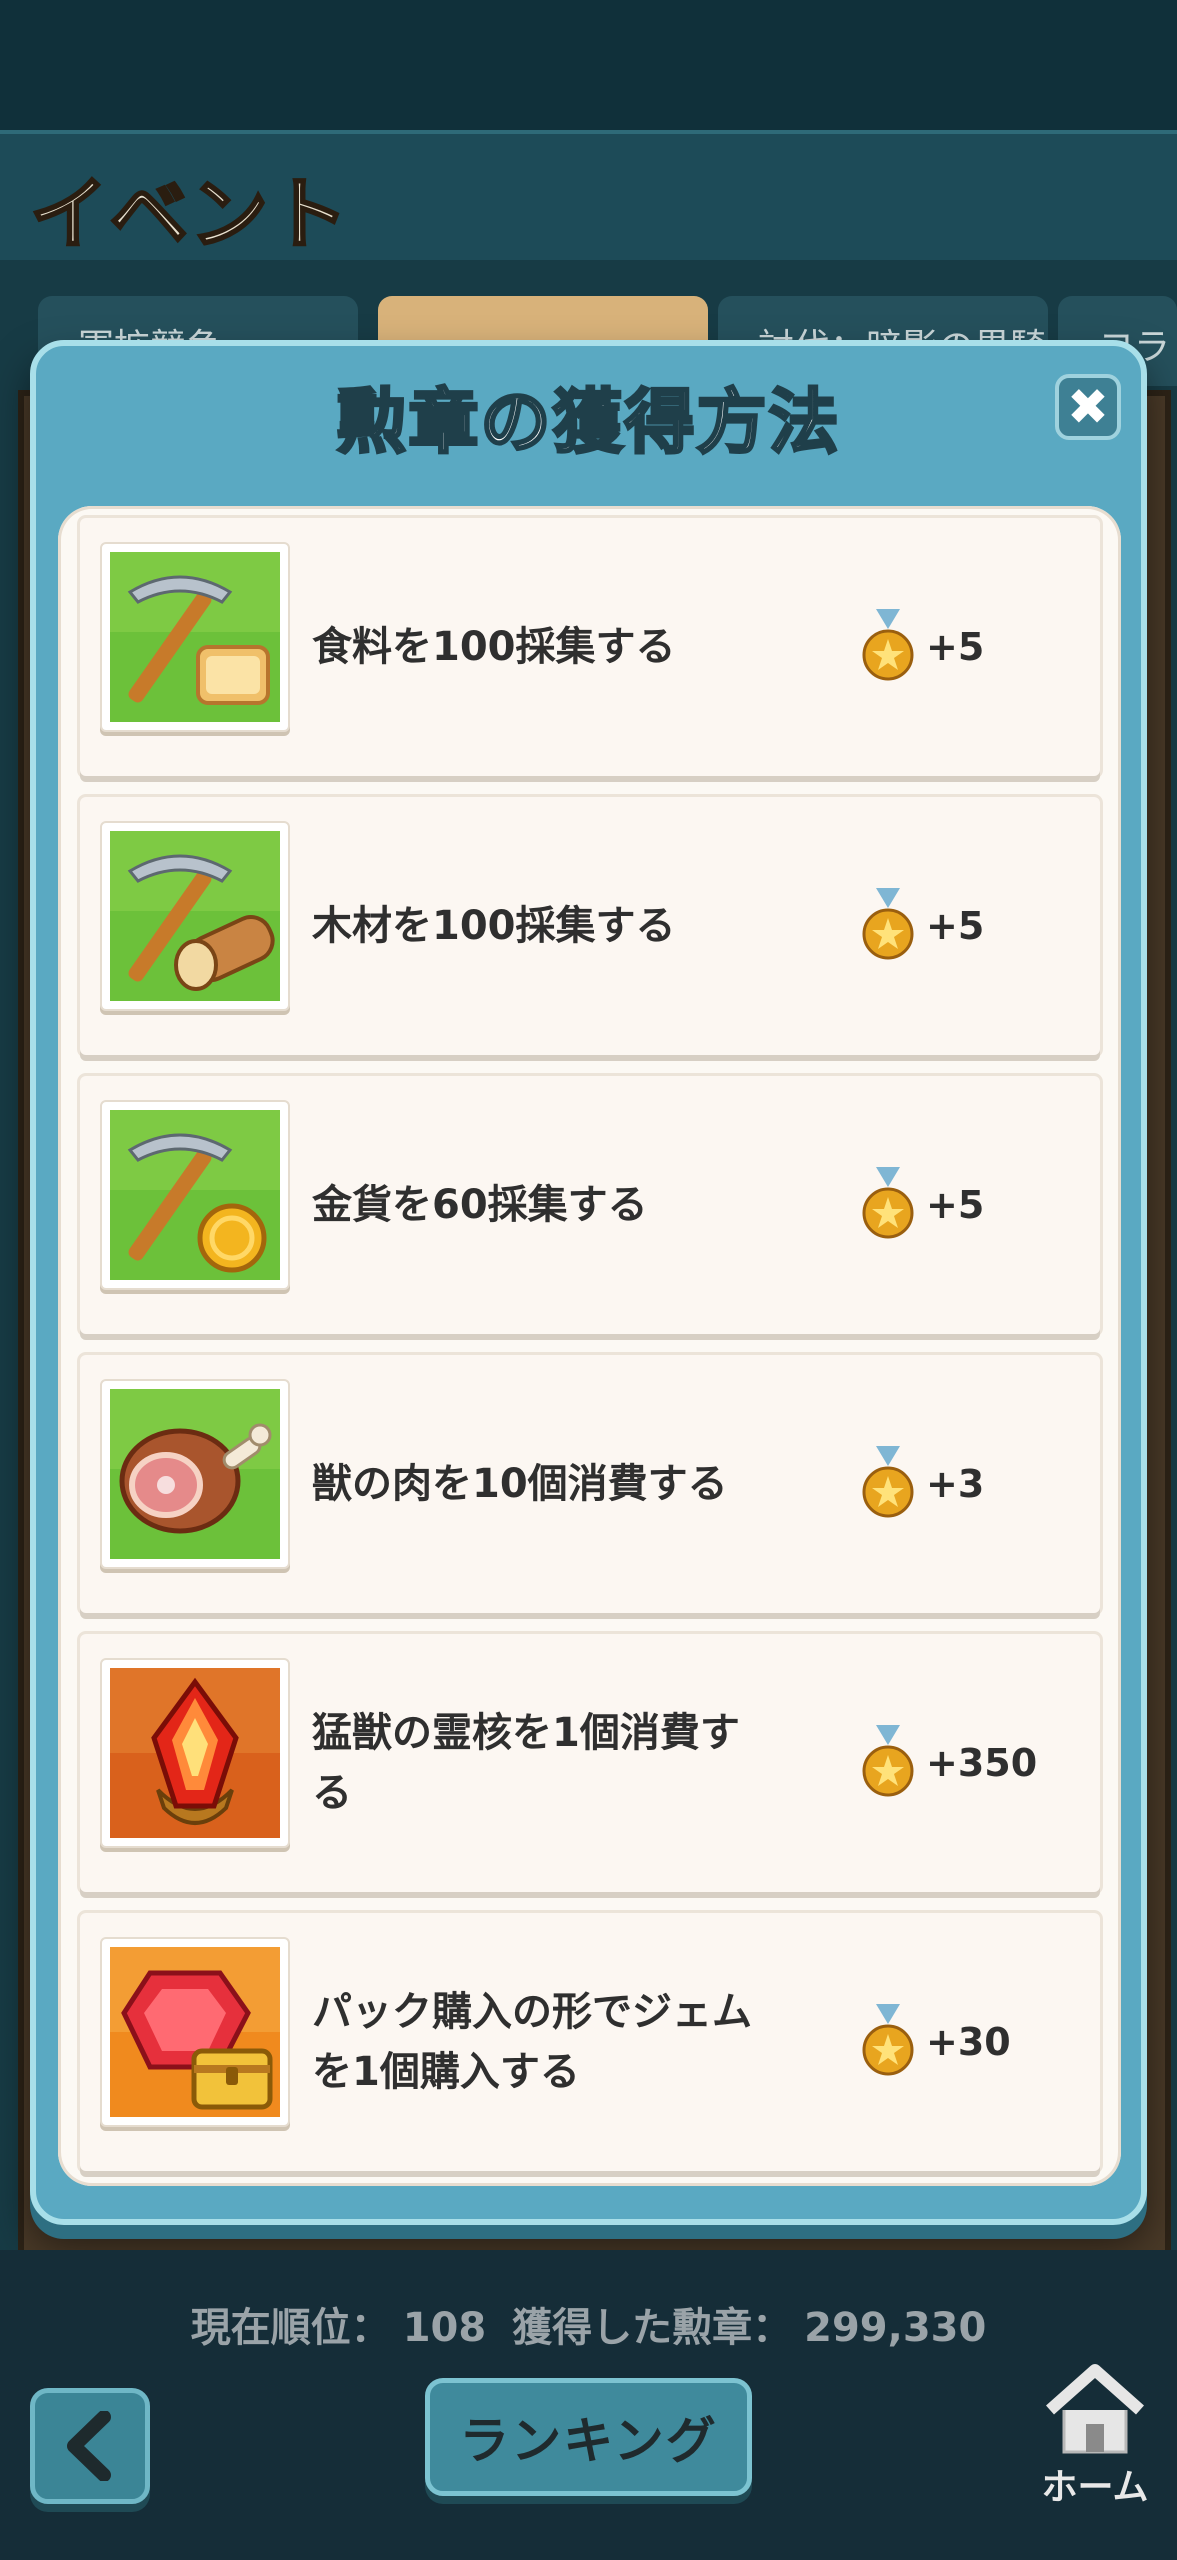  What do you see at coordinates (588, 199) in the screenshot?
I see `header: イベント` at bounding box center [588, 199].